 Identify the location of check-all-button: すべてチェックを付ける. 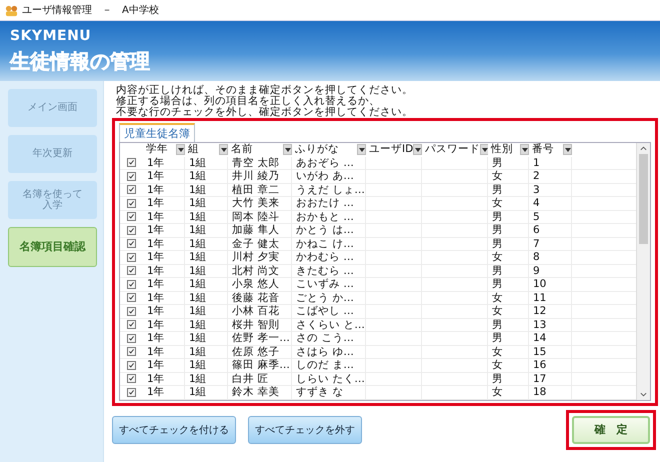
(174, 430).